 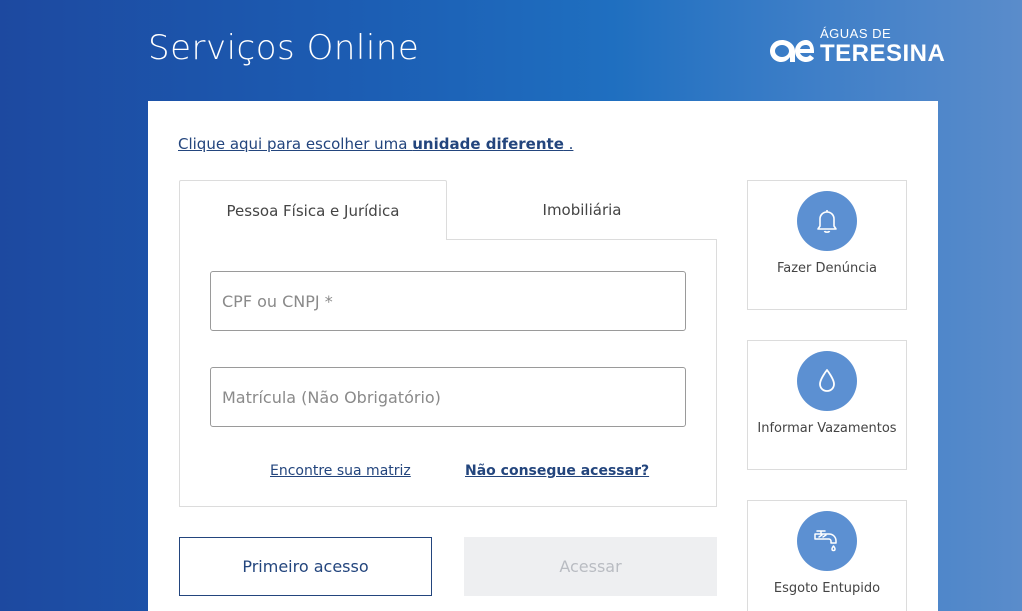 I want to click on bell-icon, so click(x=827, y=221).